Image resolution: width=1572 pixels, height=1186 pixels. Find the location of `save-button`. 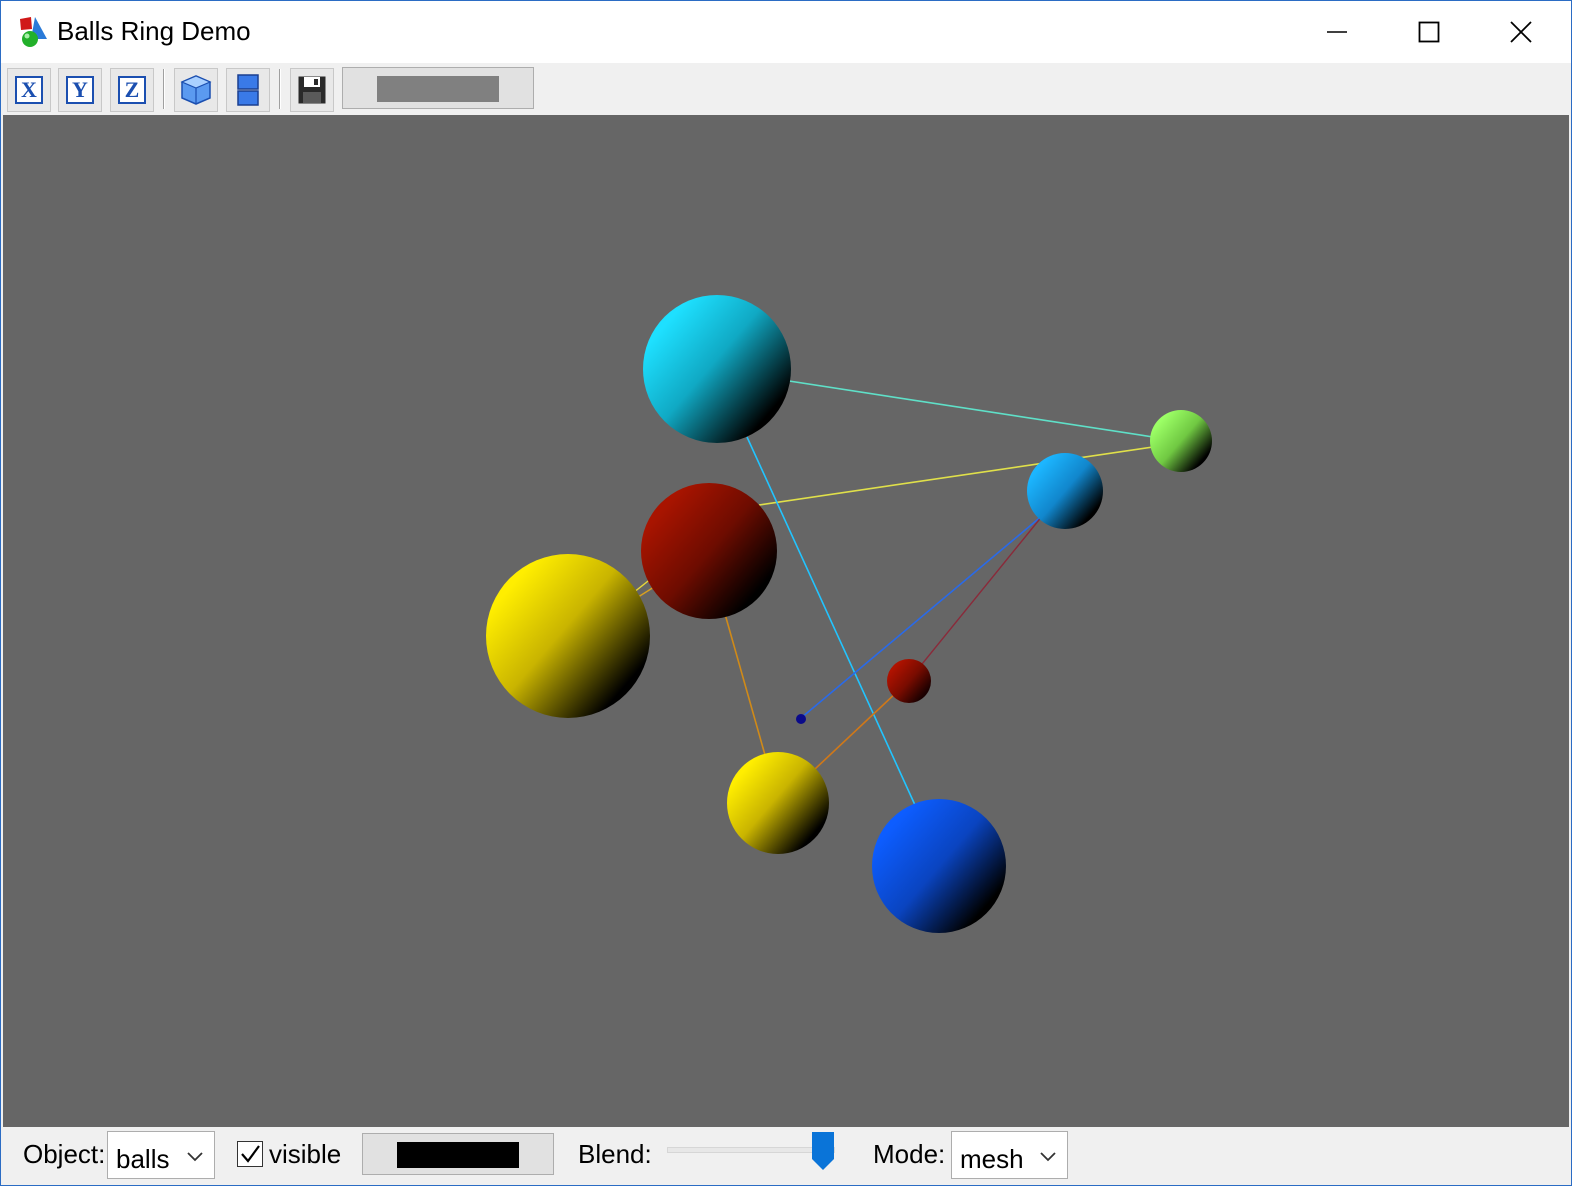

save-button is located at coordinates (312, 90).